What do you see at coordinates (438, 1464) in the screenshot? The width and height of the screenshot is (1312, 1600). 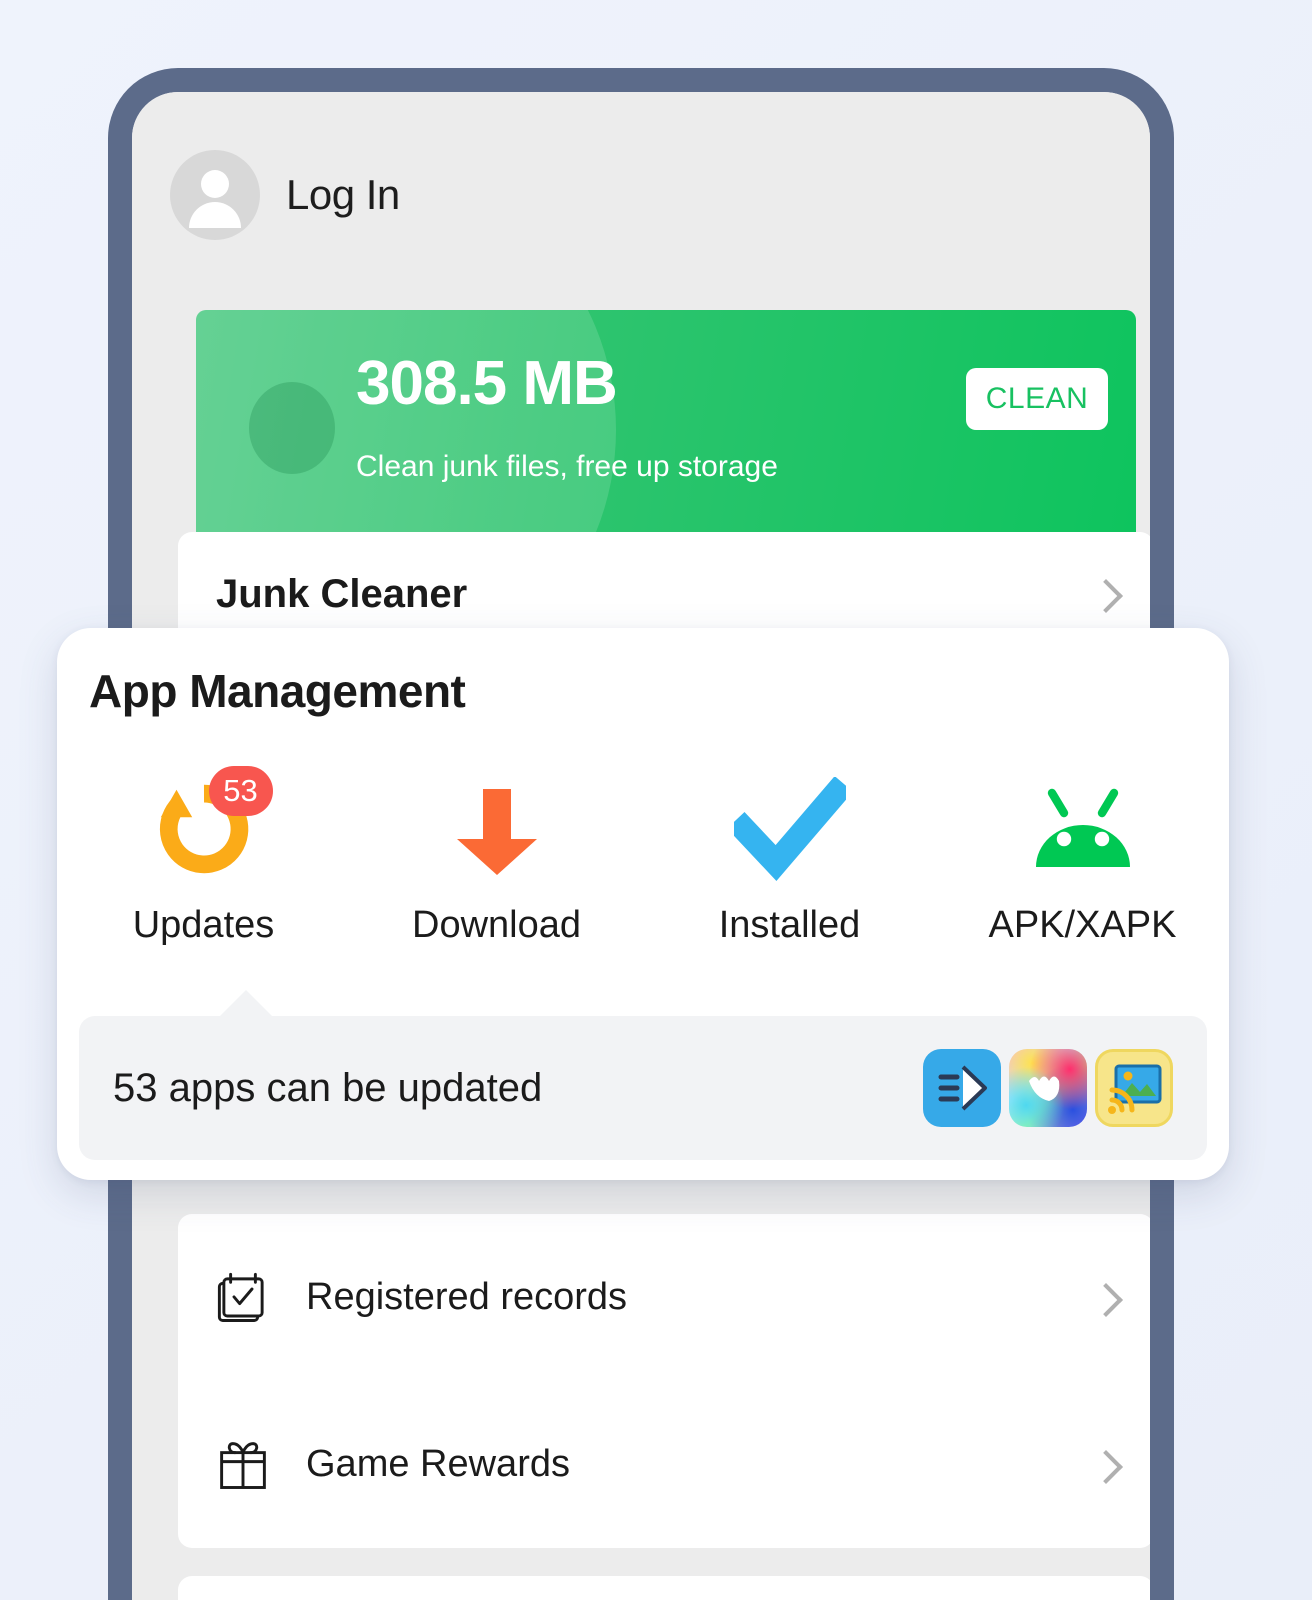 I see `list-item-label: Game Rewards` at bounding box center [438, 1464].